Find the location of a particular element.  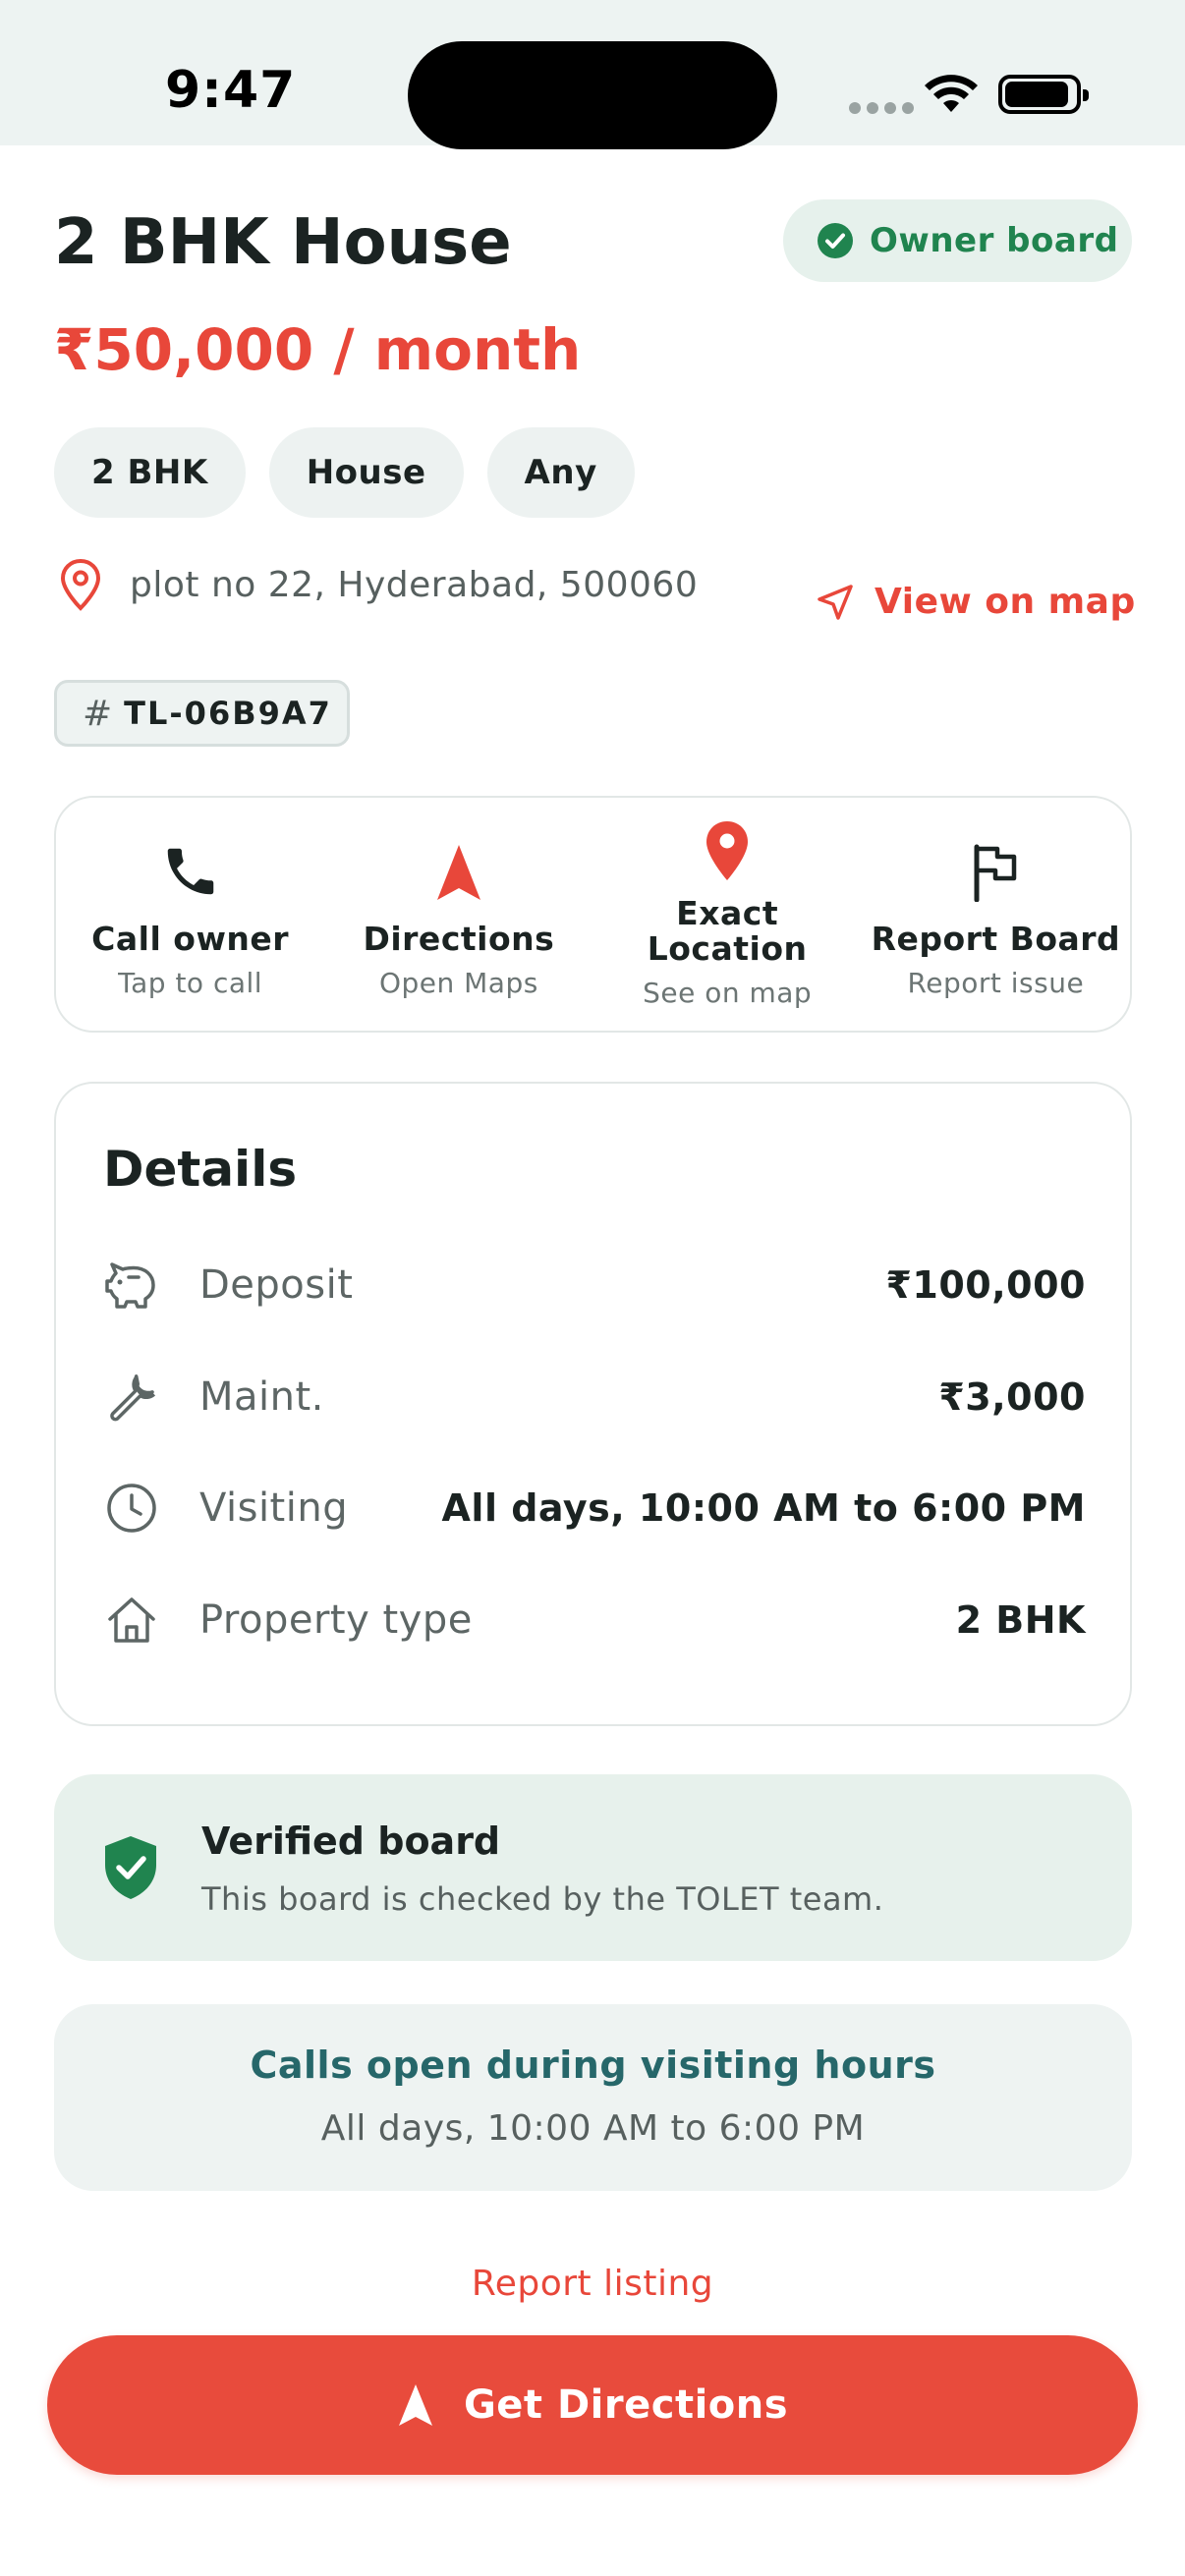

directions-action: Directions Open Maps is located at coordinates (458, 914).